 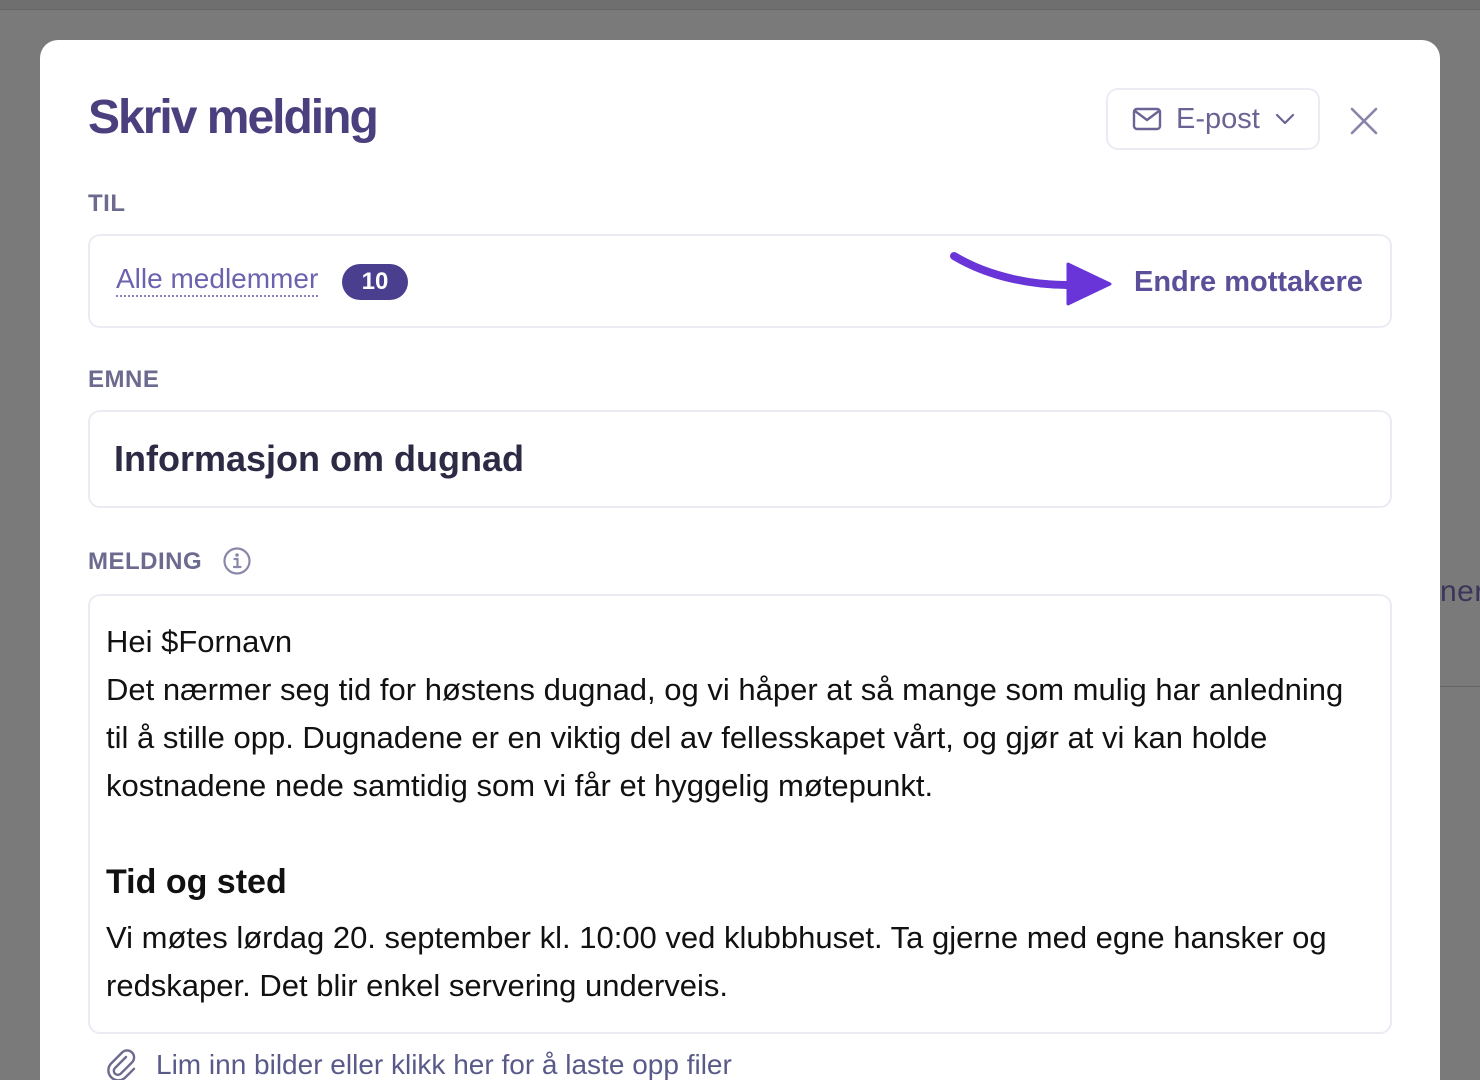 What do you see at coordinates (1284, 119) in the screenshot?
I see `chevron-down-icon` at bounding box center [1284, 119].